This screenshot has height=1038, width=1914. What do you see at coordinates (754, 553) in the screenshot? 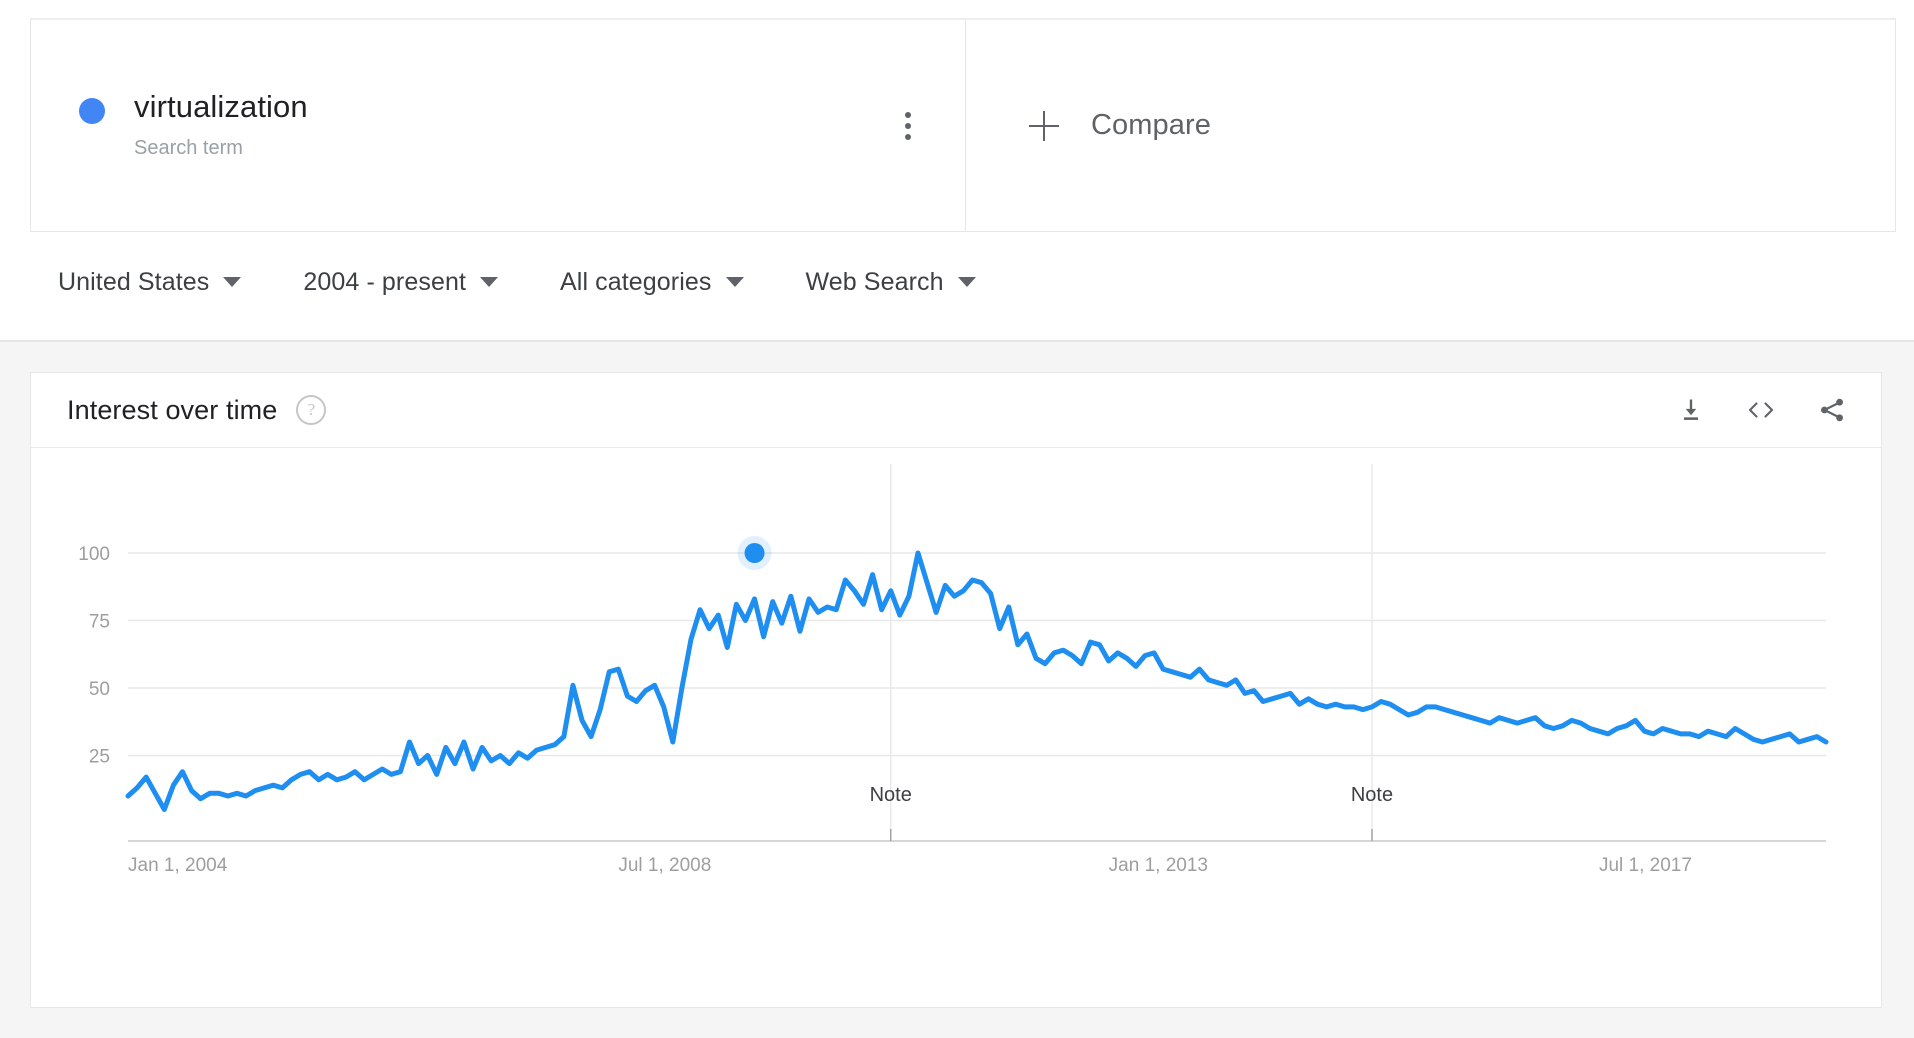
I see `chart-highlight-point` at bounding box center [754, 553].